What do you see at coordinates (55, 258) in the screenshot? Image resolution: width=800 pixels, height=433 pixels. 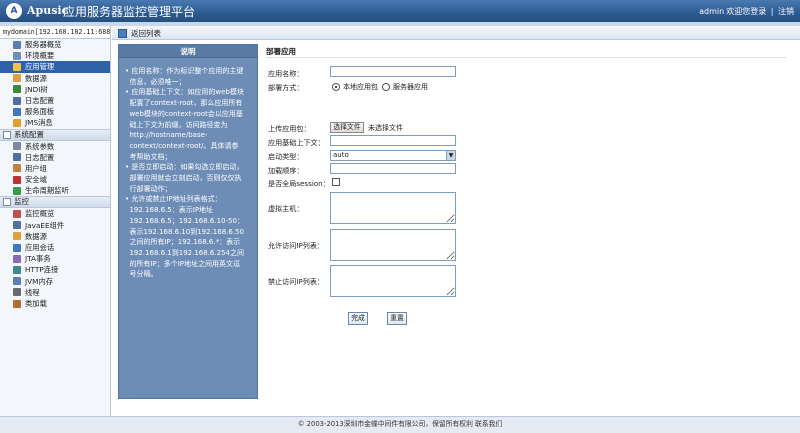 I see `sidebar-item: JTA事务` at bounding box center [55, 258].